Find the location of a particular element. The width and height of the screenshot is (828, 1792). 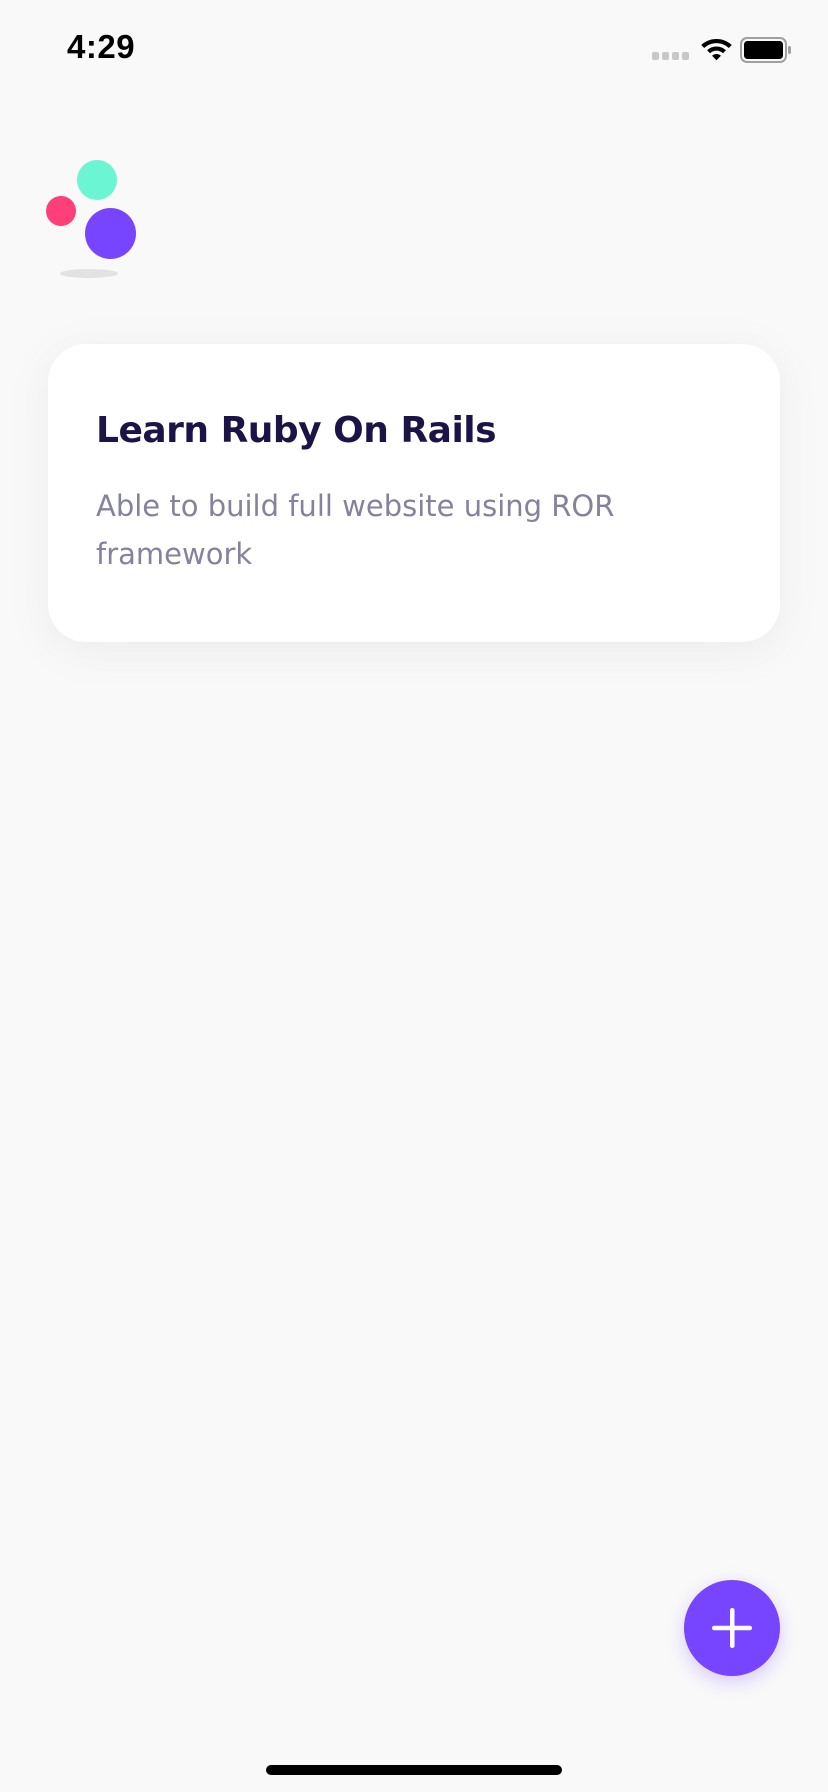

status-bar: 4:29 is located at coordinates (414, 50).